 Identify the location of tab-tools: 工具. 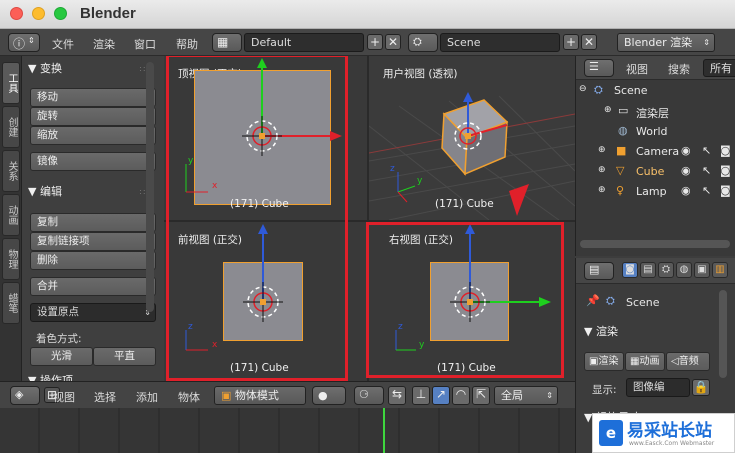
(11, 83).